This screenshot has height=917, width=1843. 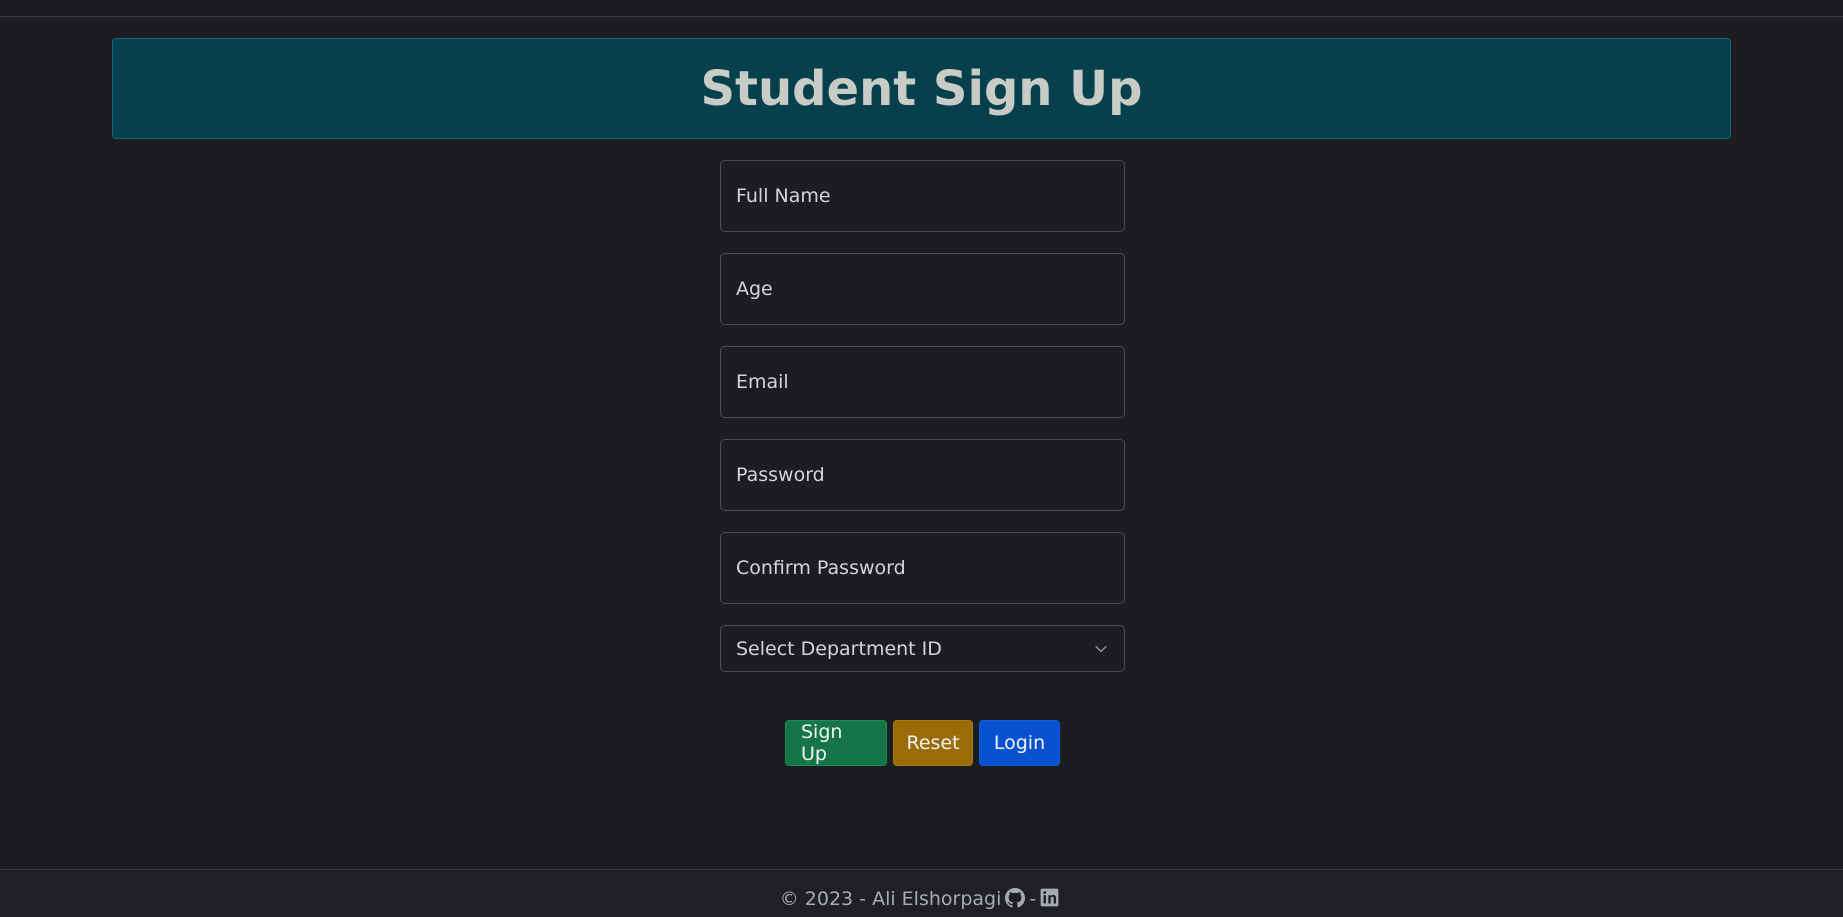 What do you see at coordinates (922, 382) in the screenshot?
I see `email-input: Email` at bounding box center [922, 382].